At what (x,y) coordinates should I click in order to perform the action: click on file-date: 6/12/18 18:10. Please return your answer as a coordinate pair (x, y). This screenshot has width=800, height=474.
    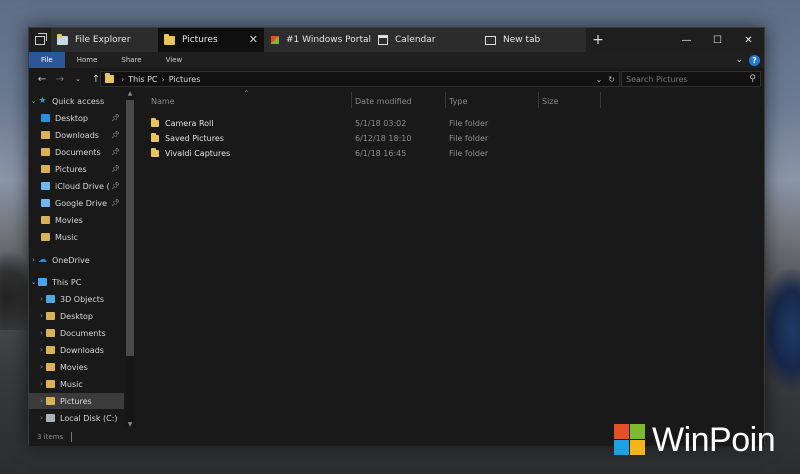
    Looking at the image, I should click on (383, 138).